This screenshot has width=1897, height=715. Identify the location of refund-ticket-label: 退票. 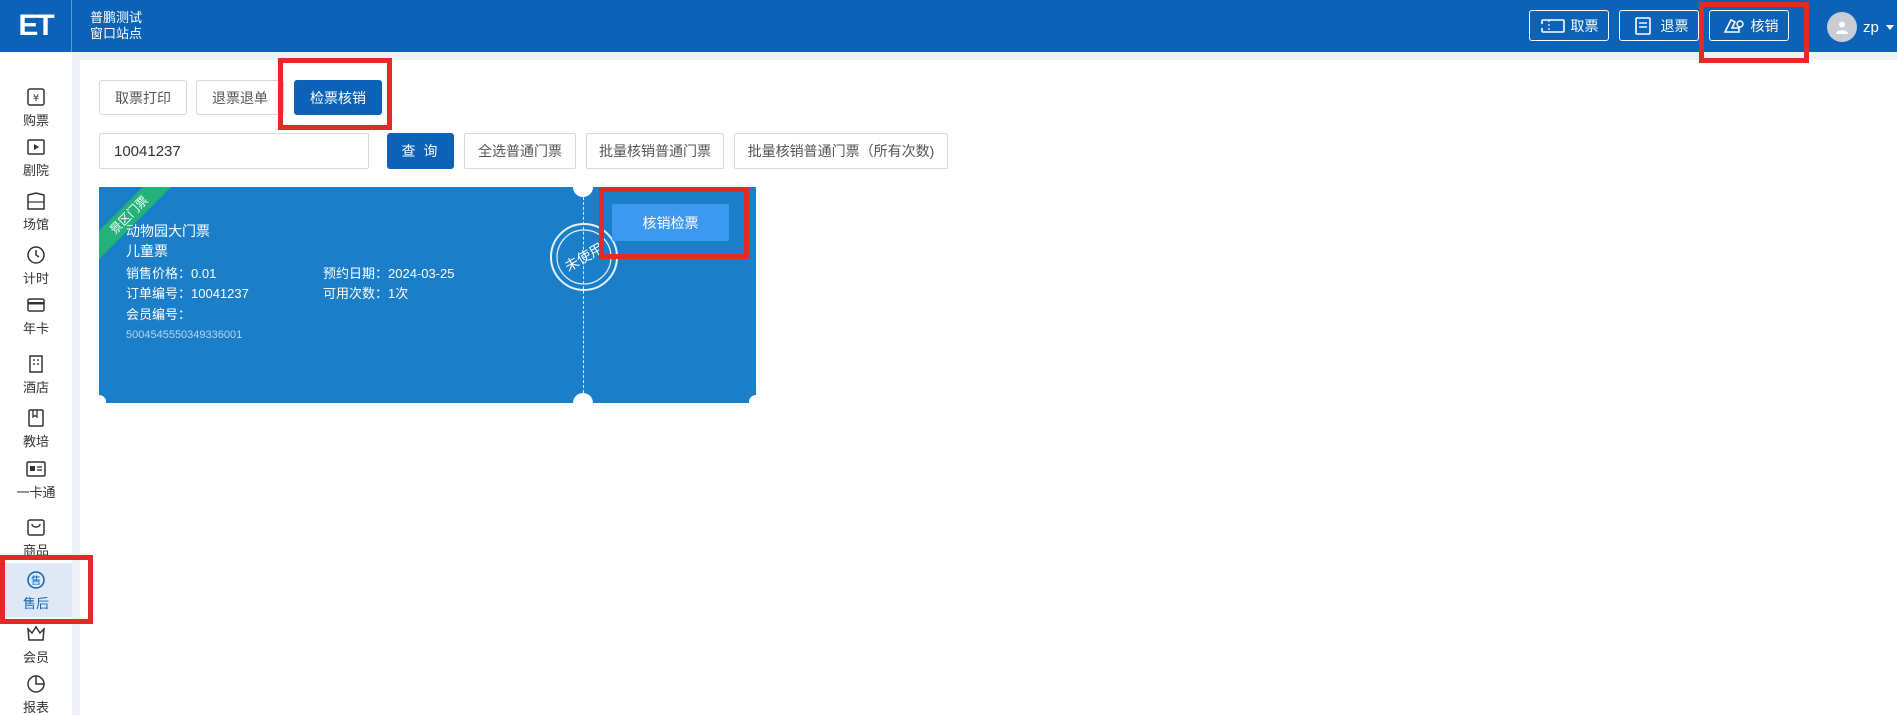
(1674, 25).